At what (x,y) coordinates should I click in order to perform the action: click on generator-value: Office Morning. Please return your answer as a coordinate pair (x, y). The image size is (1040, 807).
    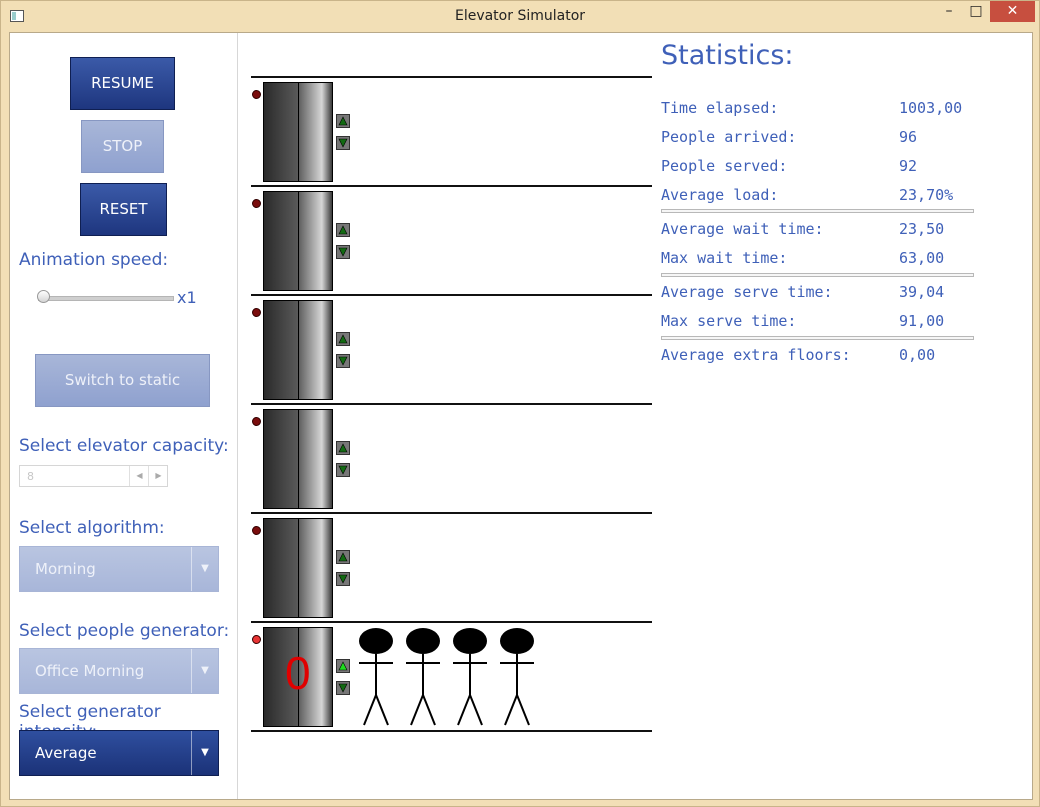
    Looking at the image, I should click on (90, 671).